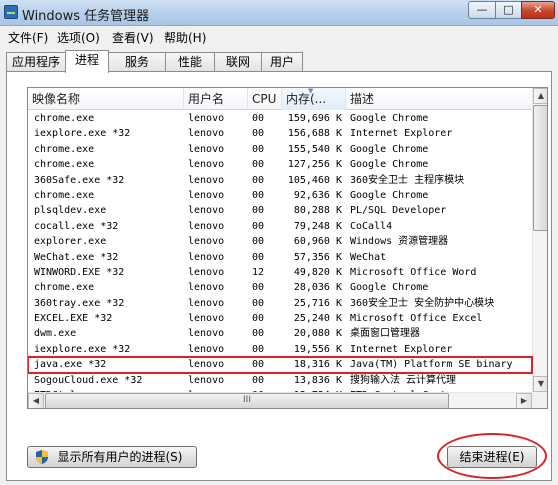  Describe the element at coordinates (282, 62) in the screenshot. I see `tab-users: 用户` at that location.